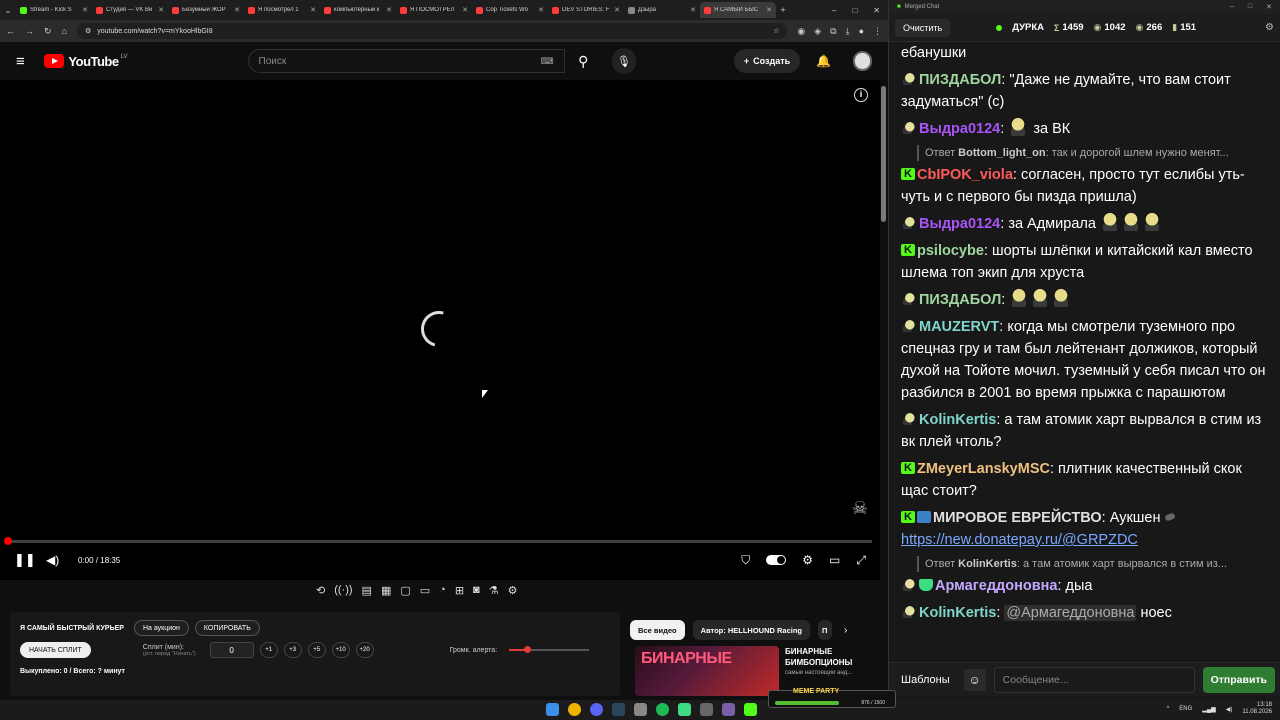 The height and width of the screenshot is (720, 1280). Describe the element at coordinates (586, 10) in the screenshot. I see `browser-tab: DEV STORIES: F ✕` at that location.